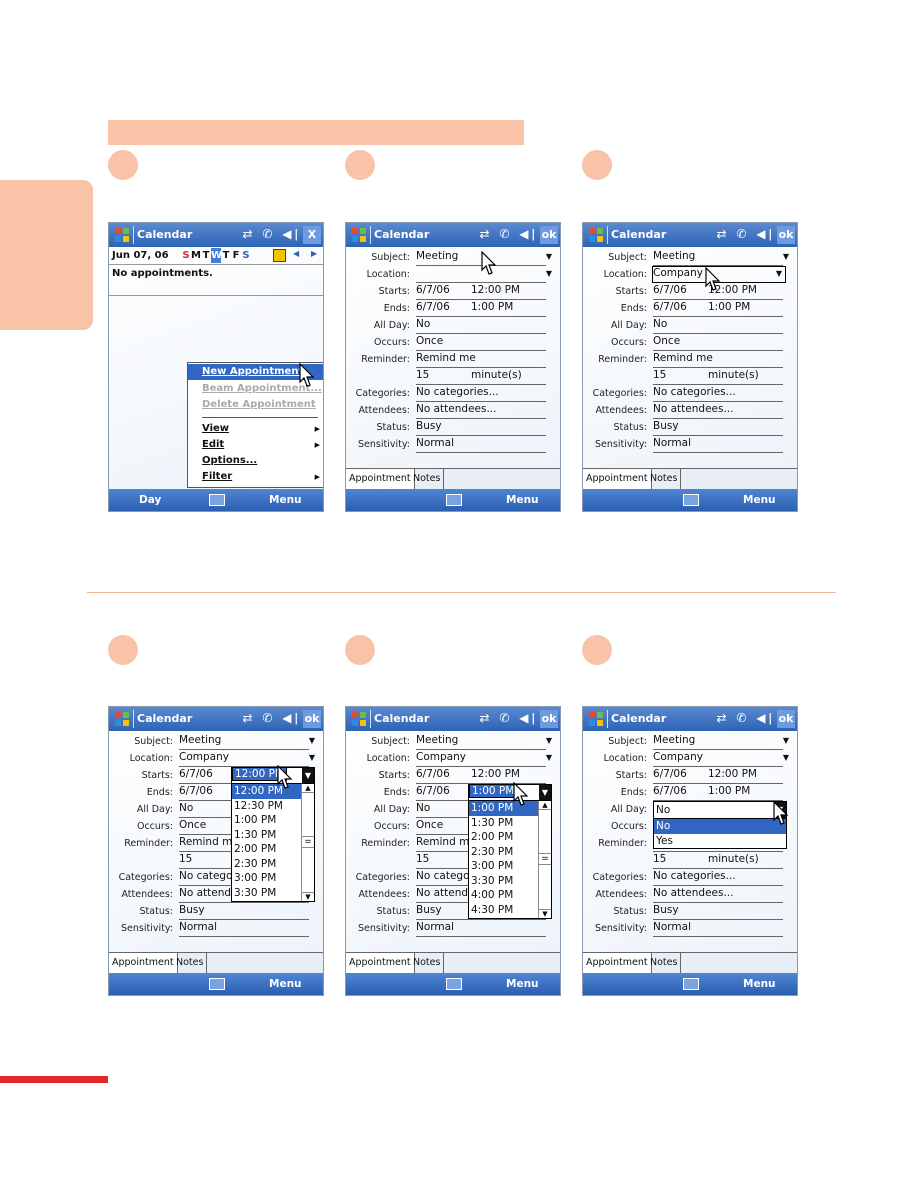  Describe the element at coordinates (217, 477) in the screenshot. I see `menu-item: Filter` at that location.